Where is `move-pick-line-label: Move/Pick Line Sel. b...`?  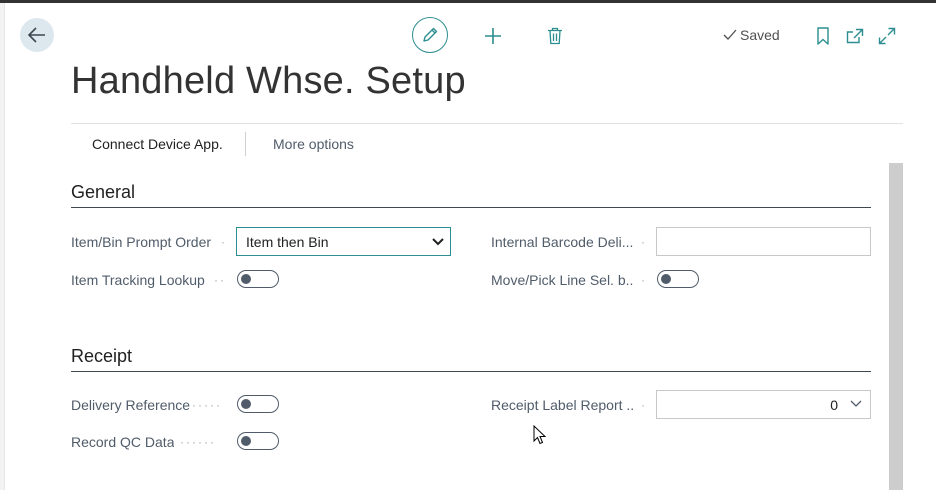
move-pick-line-label: Move/Pick Line Sel. b... is located at coordinates (562, 280).